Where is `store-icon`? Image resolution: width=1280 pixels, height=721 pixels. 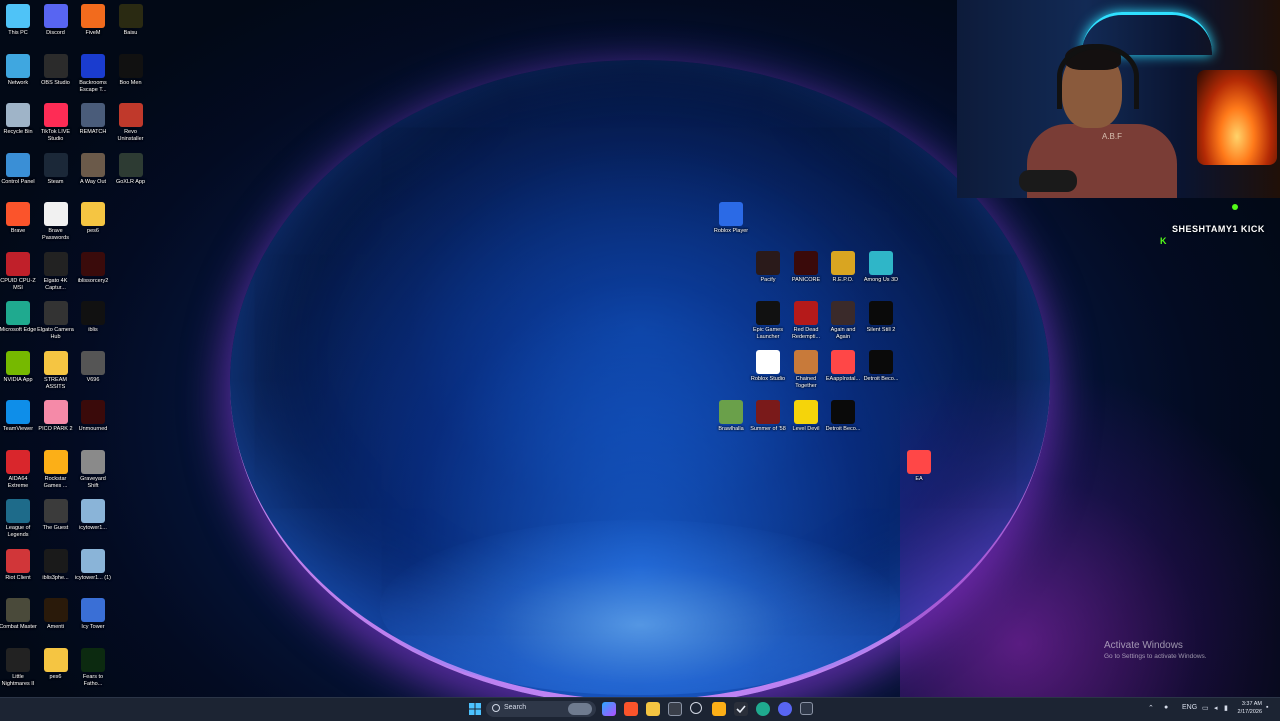
store-icon is located at coordinates (675, 709).